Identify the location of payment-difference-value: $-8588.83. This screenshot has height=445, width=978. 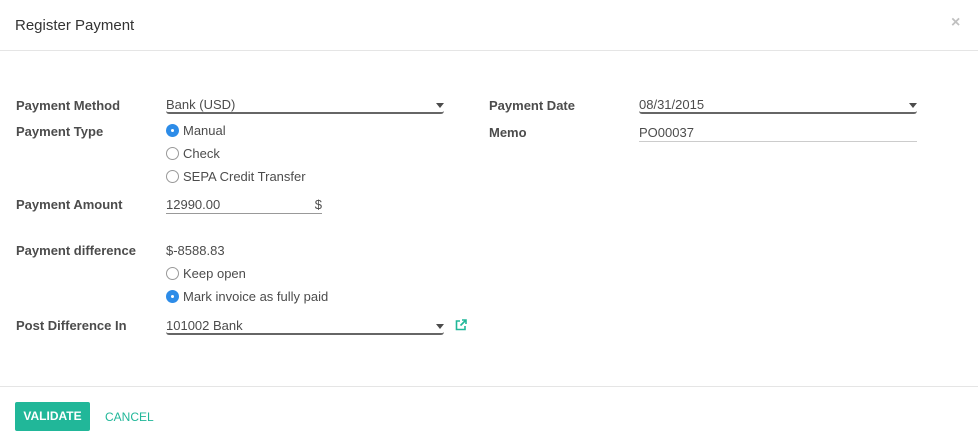
(195, 250).